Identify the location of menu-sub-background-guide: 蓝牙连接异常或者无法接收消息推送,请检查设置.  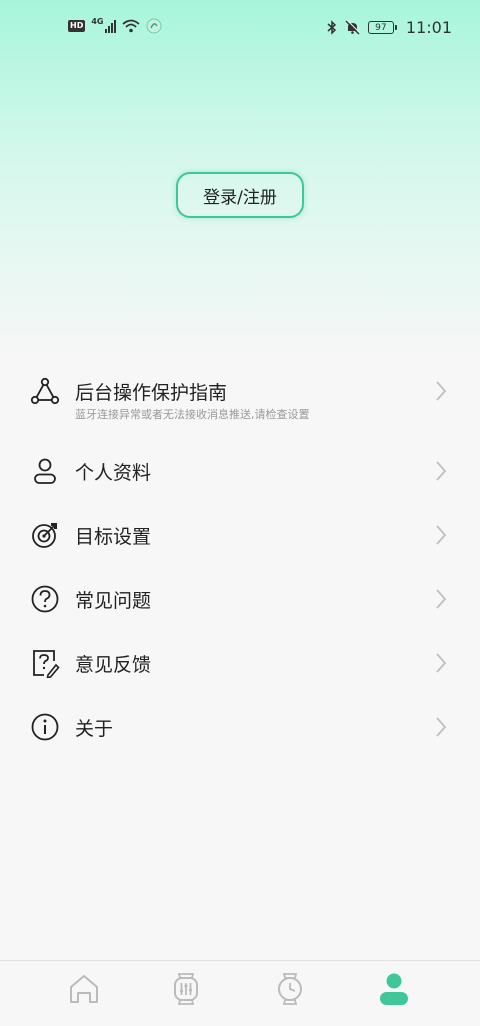
(192, 414).